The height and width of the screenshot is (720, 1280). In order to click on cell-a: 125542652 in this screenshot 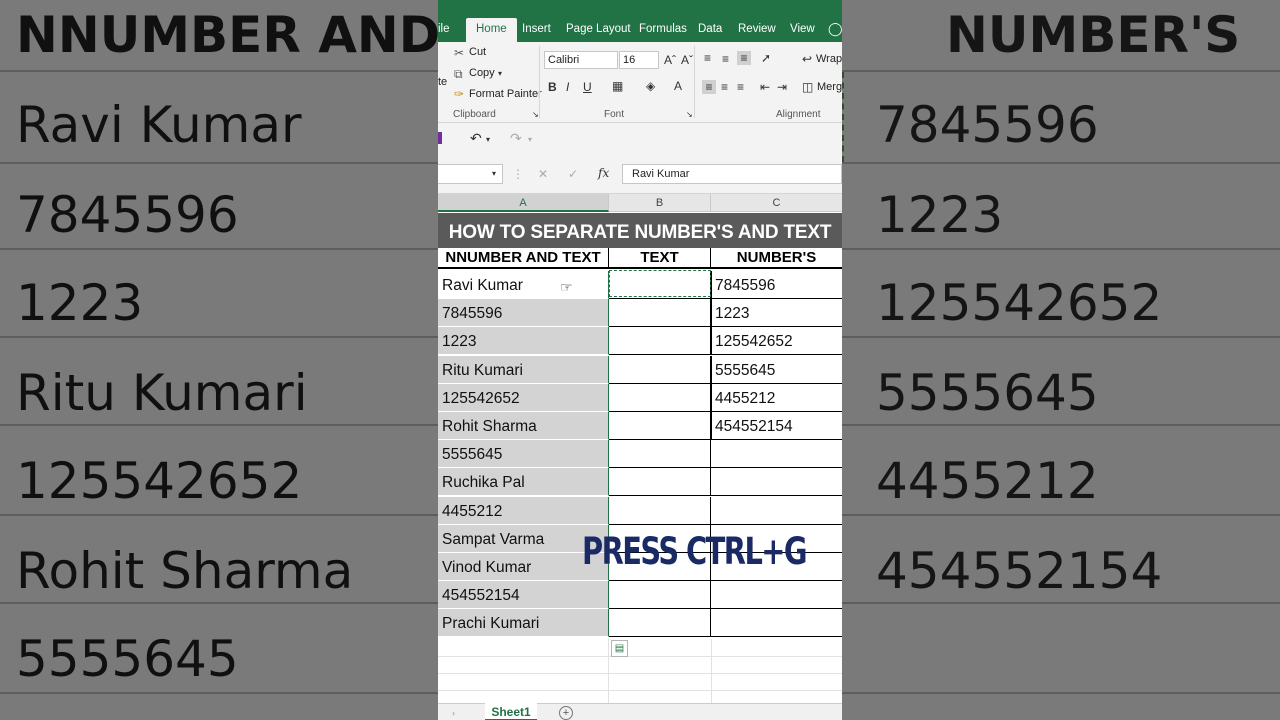, I will do `click(523, 398)`.